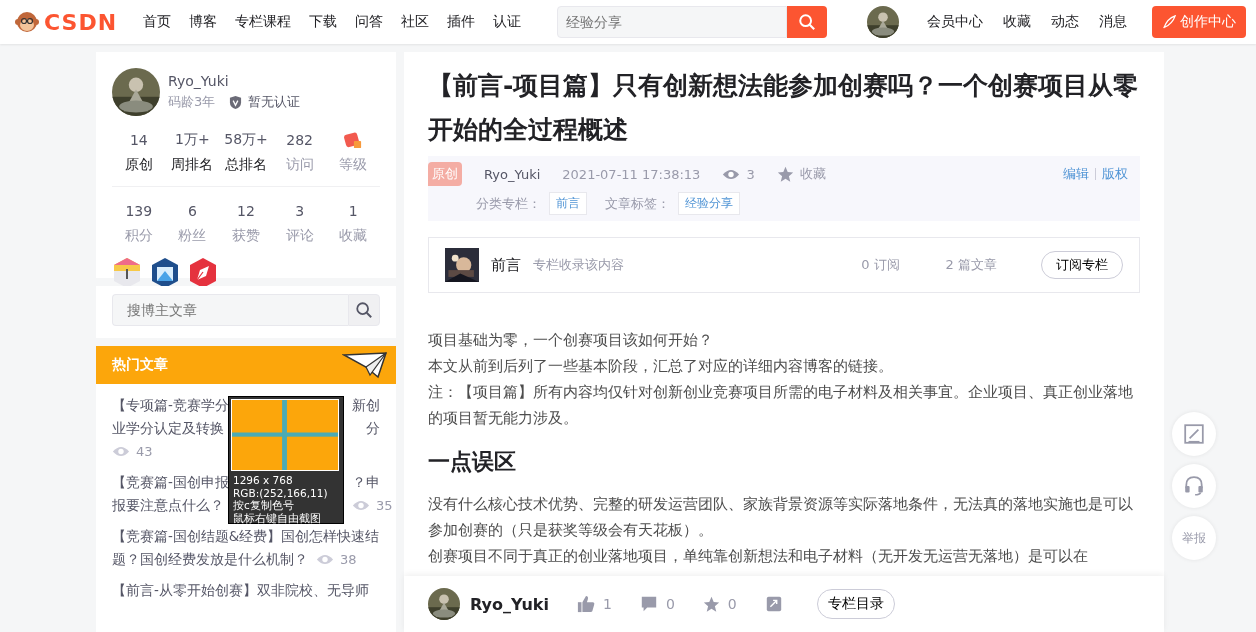 The image size is (1256, 632). I want to click on stat-label: 周排名, so click(192, 165).